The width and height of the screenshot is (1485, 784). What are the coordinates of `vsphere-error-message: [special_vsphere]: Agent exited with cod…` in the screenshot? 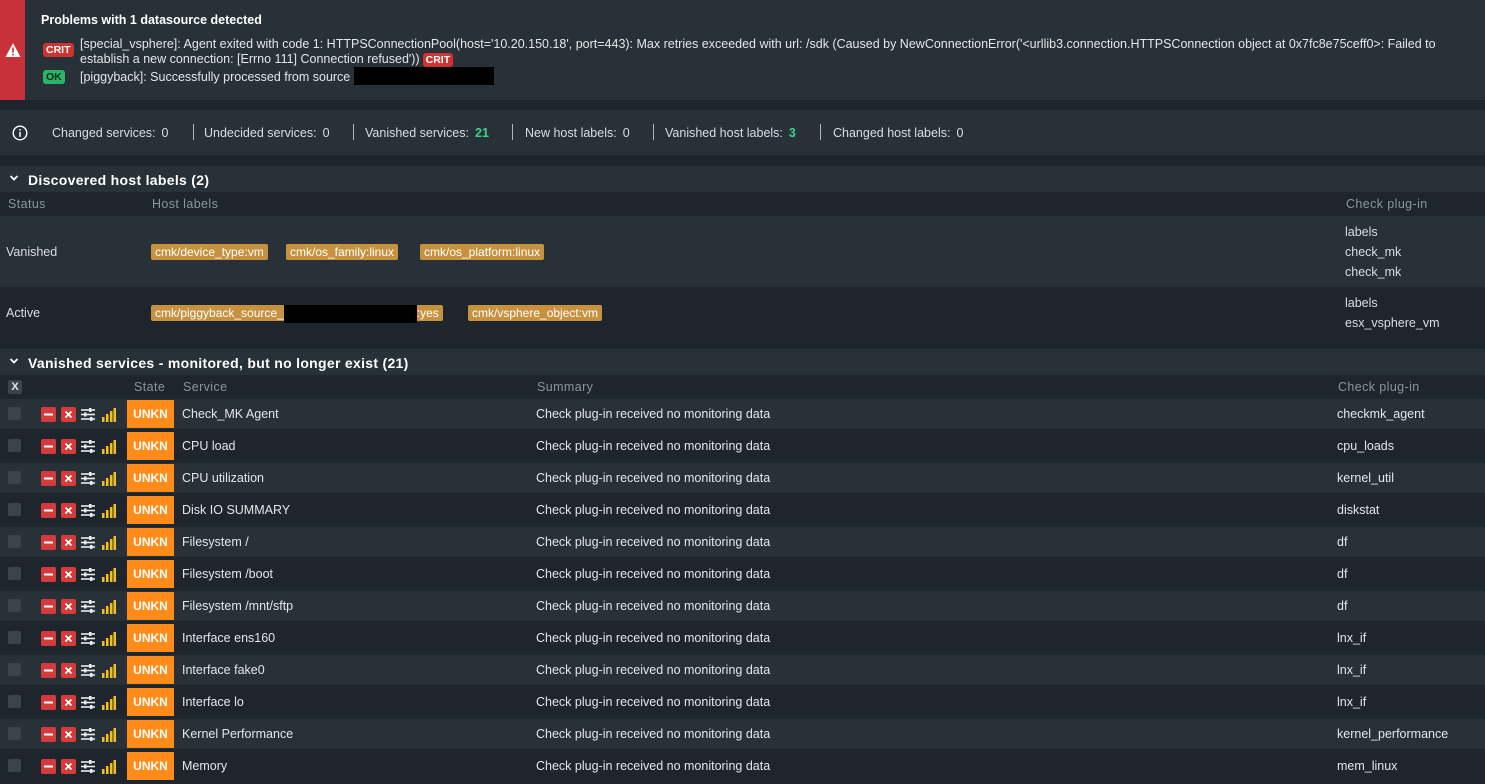 It's located at (777, 52).